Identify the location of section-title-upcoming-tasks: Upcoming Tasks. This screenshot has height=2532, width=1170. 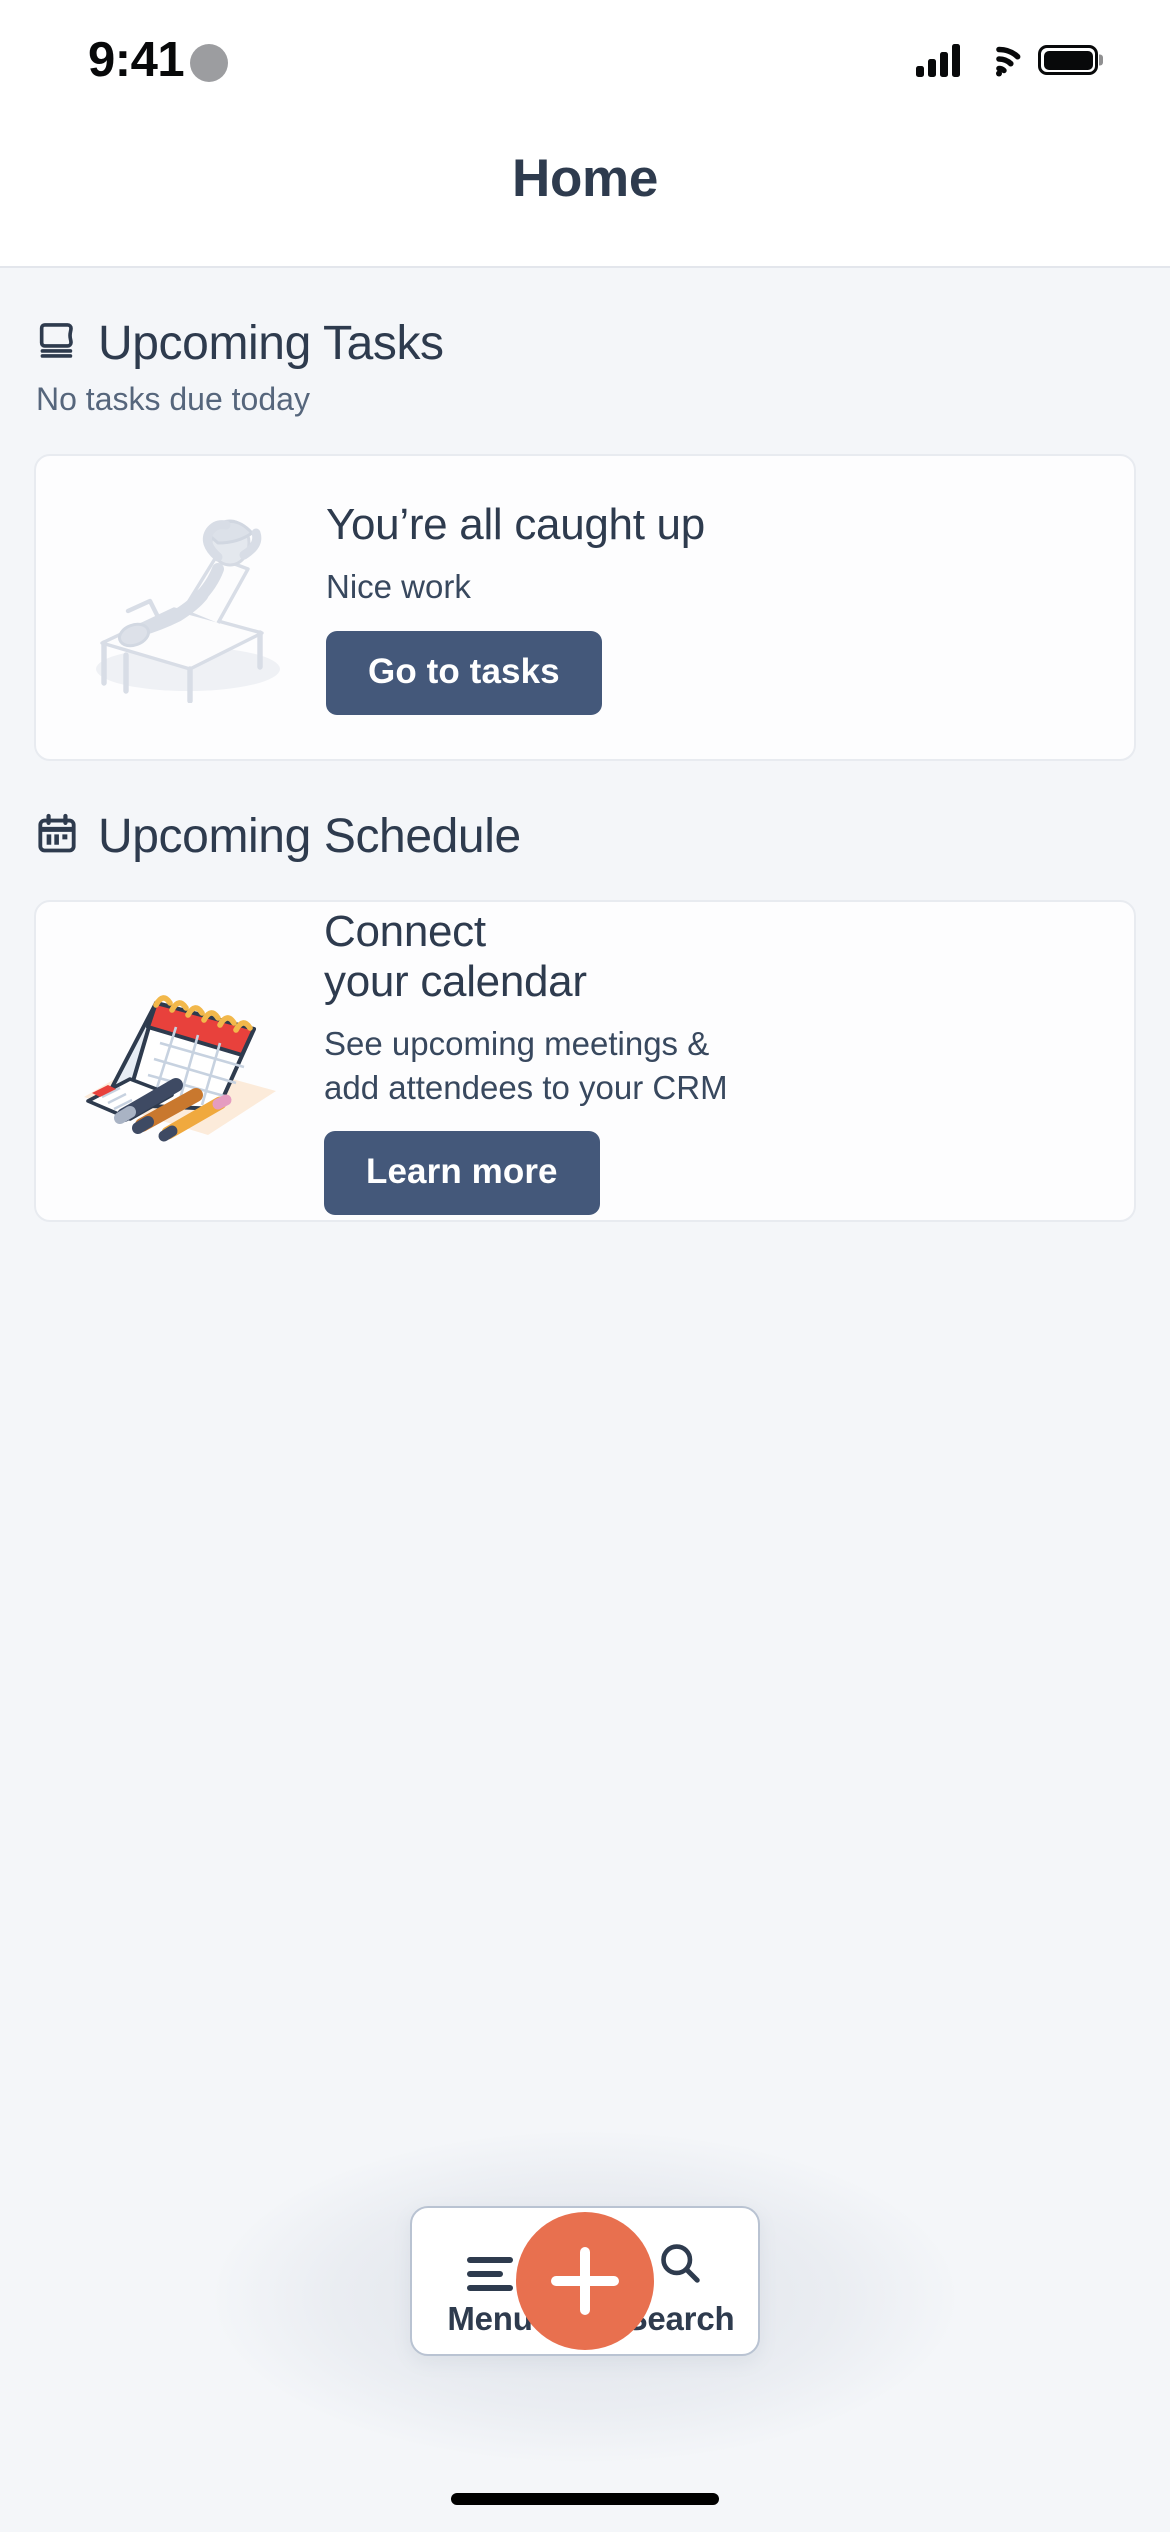
(271, 343).